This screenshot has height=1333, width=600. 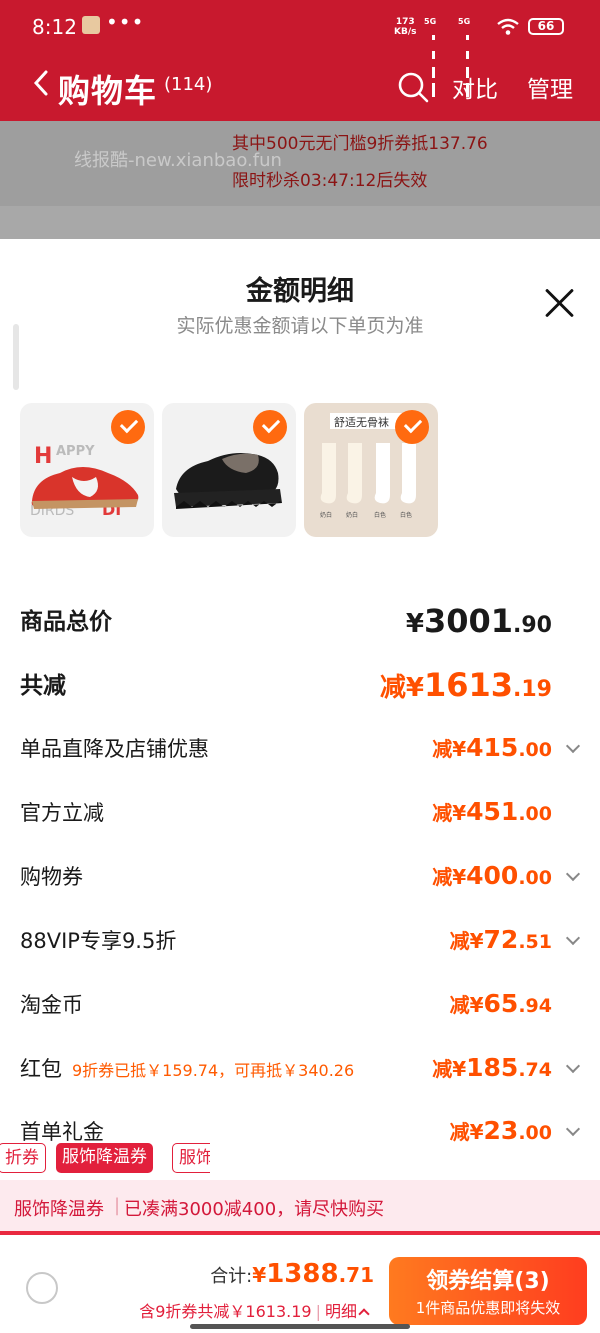 What do you see at coordinates (286, 811) in the screenshot?
I see `discount-row-official: 官方立减 减¥451.00` at bounding box center [286, 811].